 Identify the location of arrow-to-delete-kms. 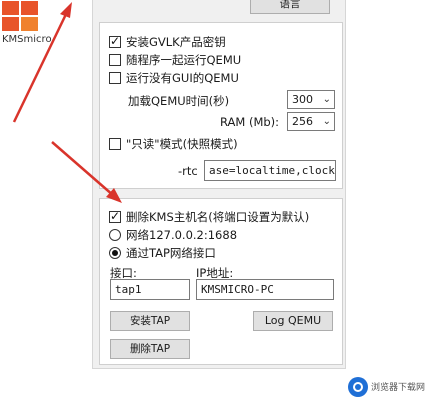
(86, 172).